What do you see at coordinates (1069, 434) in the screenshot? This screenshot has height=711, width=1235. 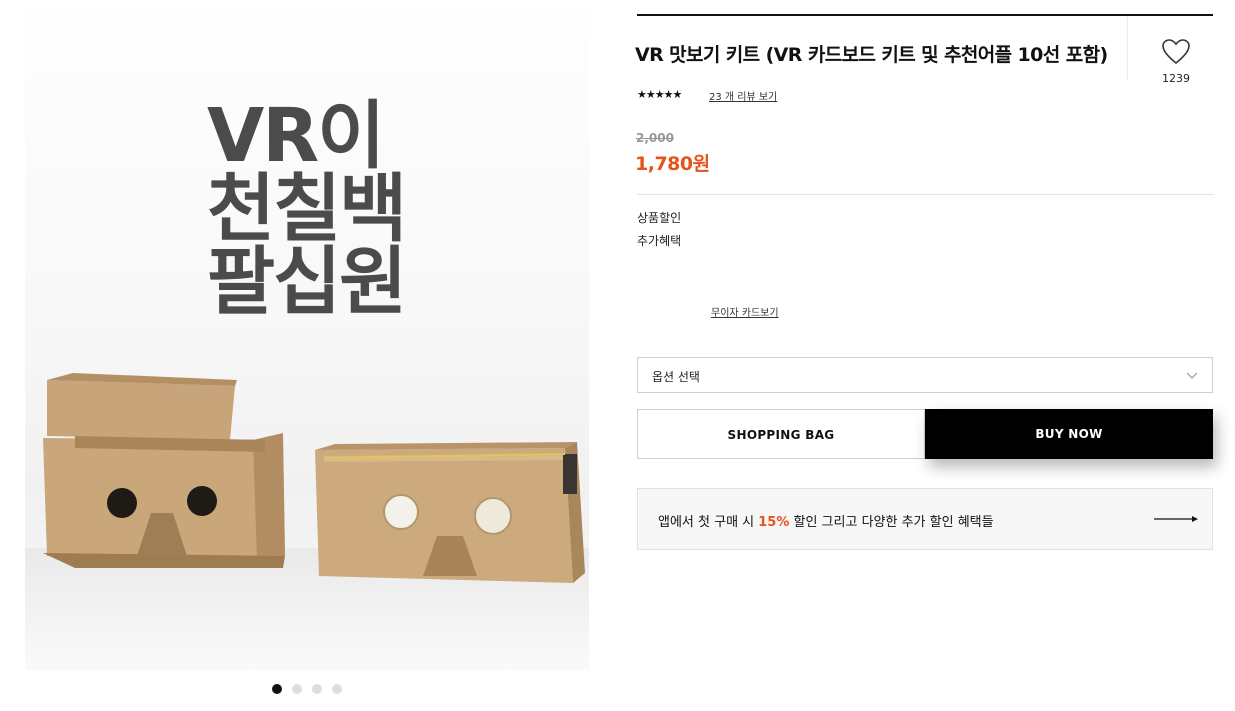 I see `buy-now-button: BUY NOW` at bounding box center [1069, 434].